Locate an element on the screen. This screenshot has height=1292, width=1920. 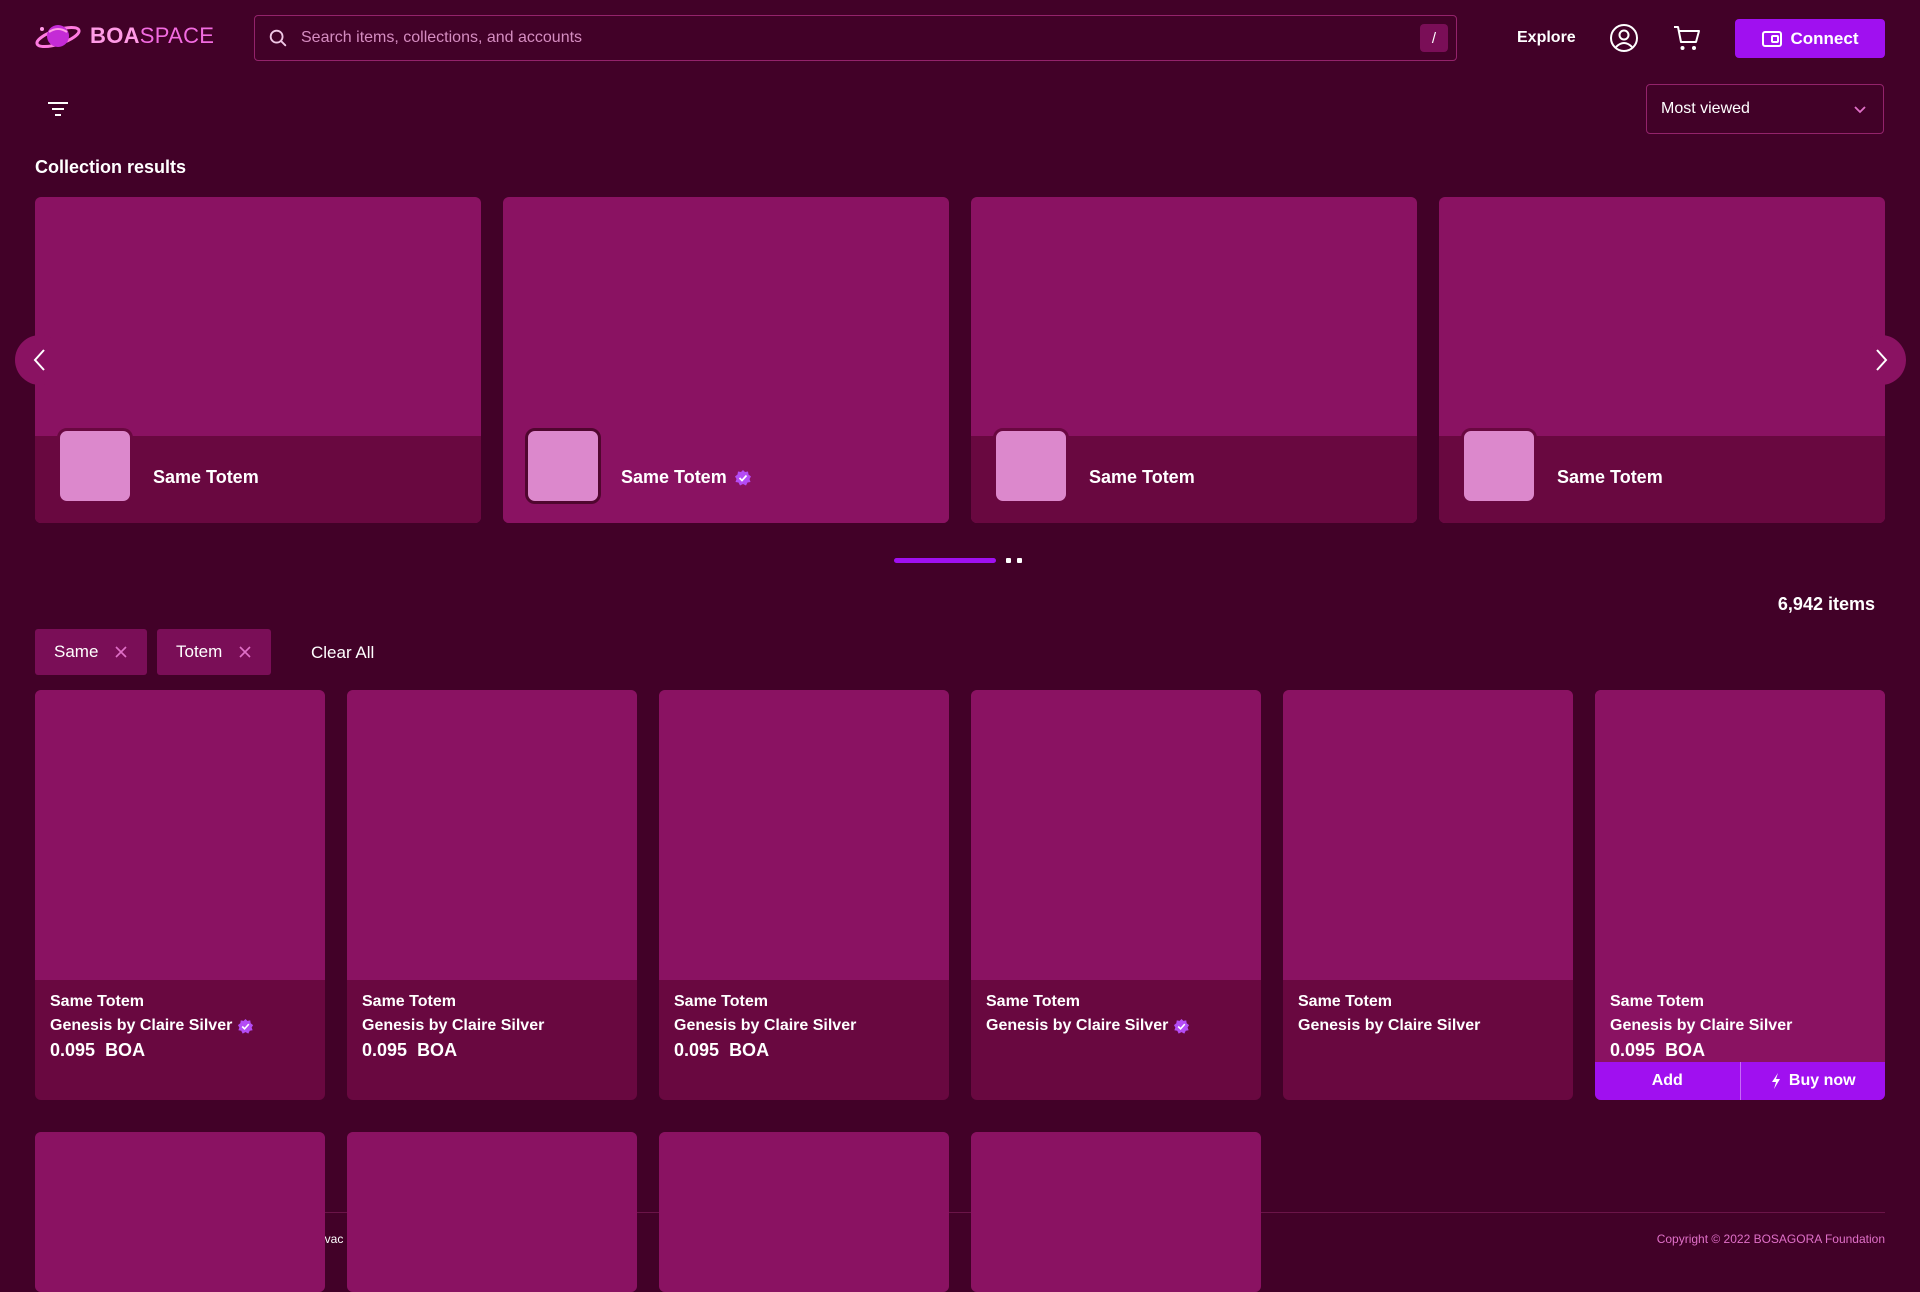
sort-dropdown: Most viewed is located at coordinates (1765, 109).